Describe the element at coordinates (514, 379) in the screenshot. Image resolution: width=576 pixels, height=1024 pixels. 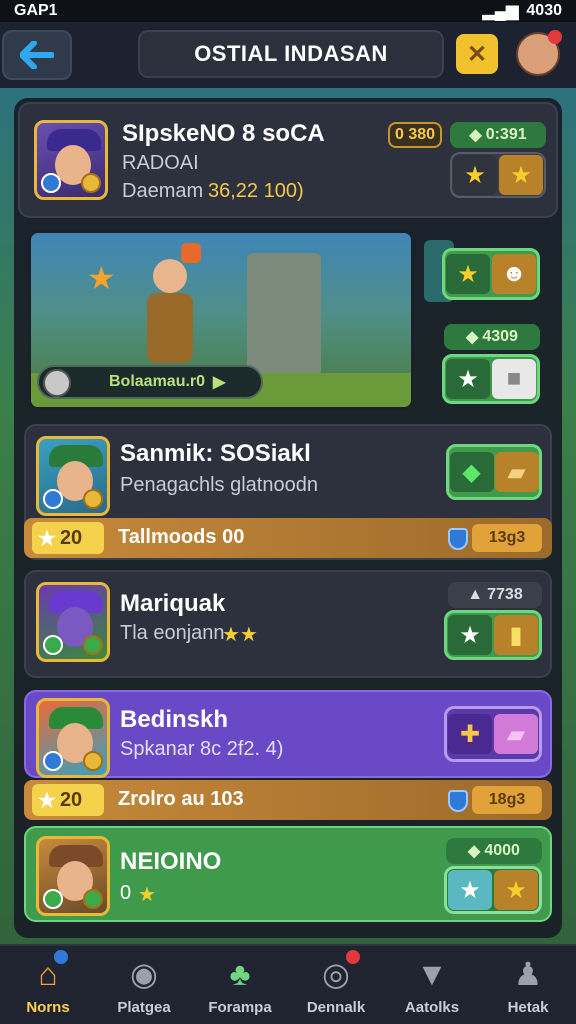
I see `box-icon: ■` at that location.